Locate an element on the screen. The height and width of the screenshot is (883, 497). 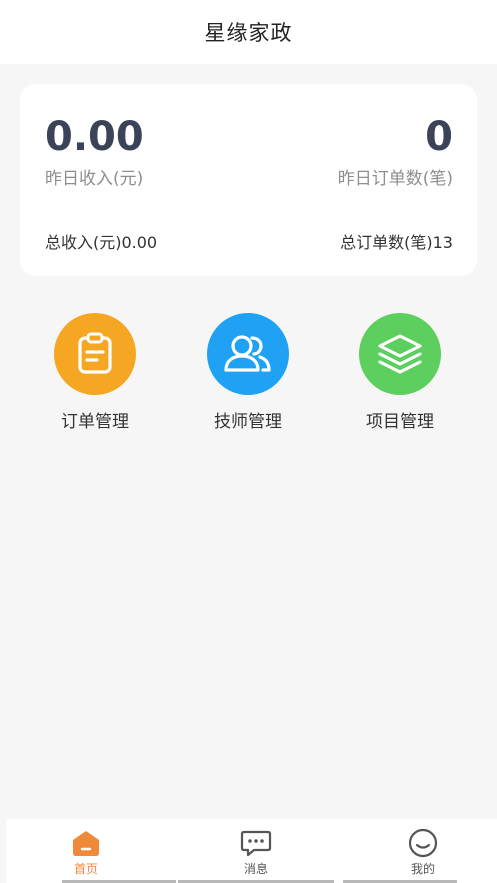
tab-home: 首页 is located at coordinates (91, 851).